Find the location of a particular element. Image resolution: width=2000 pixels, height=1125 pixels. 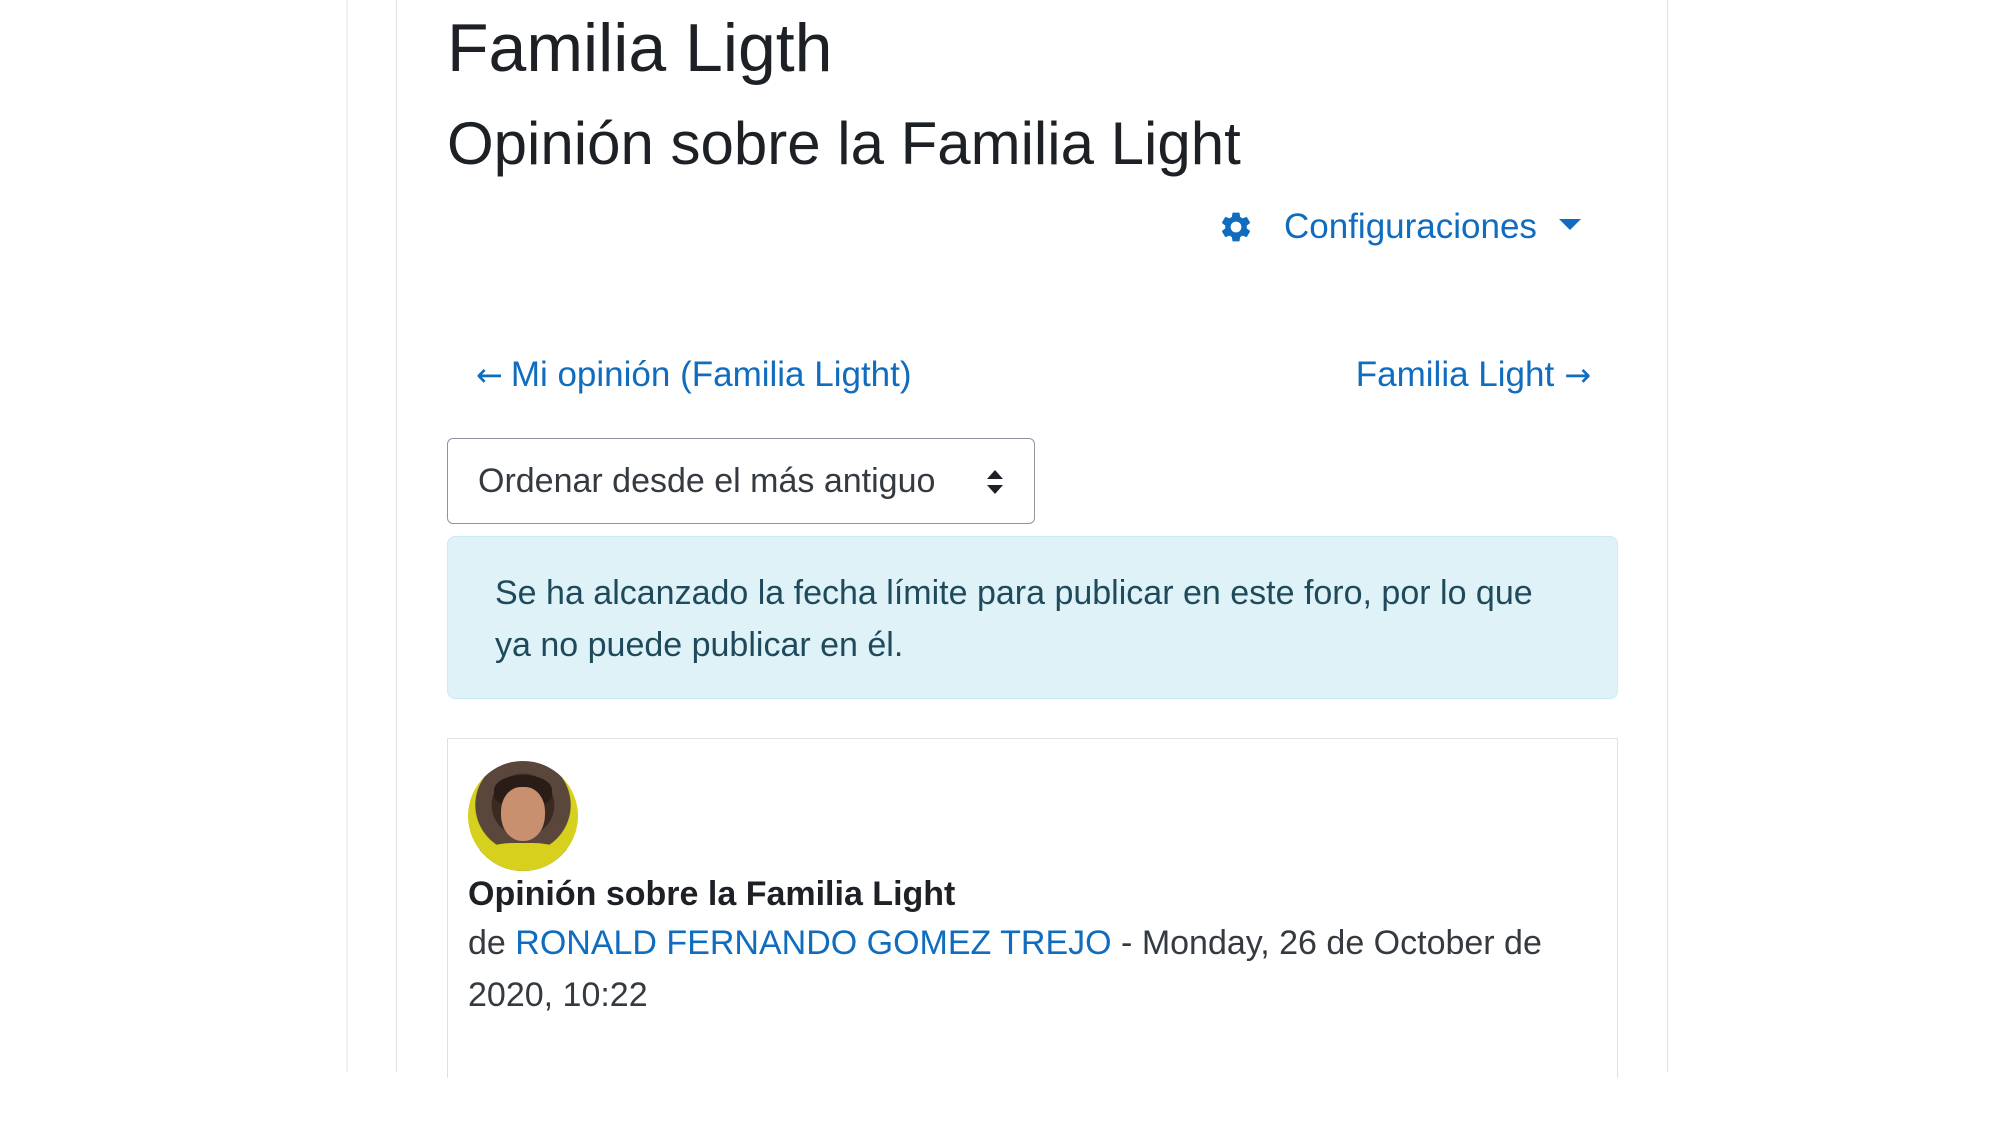

page-left-border is located at coordinates (347, 536).